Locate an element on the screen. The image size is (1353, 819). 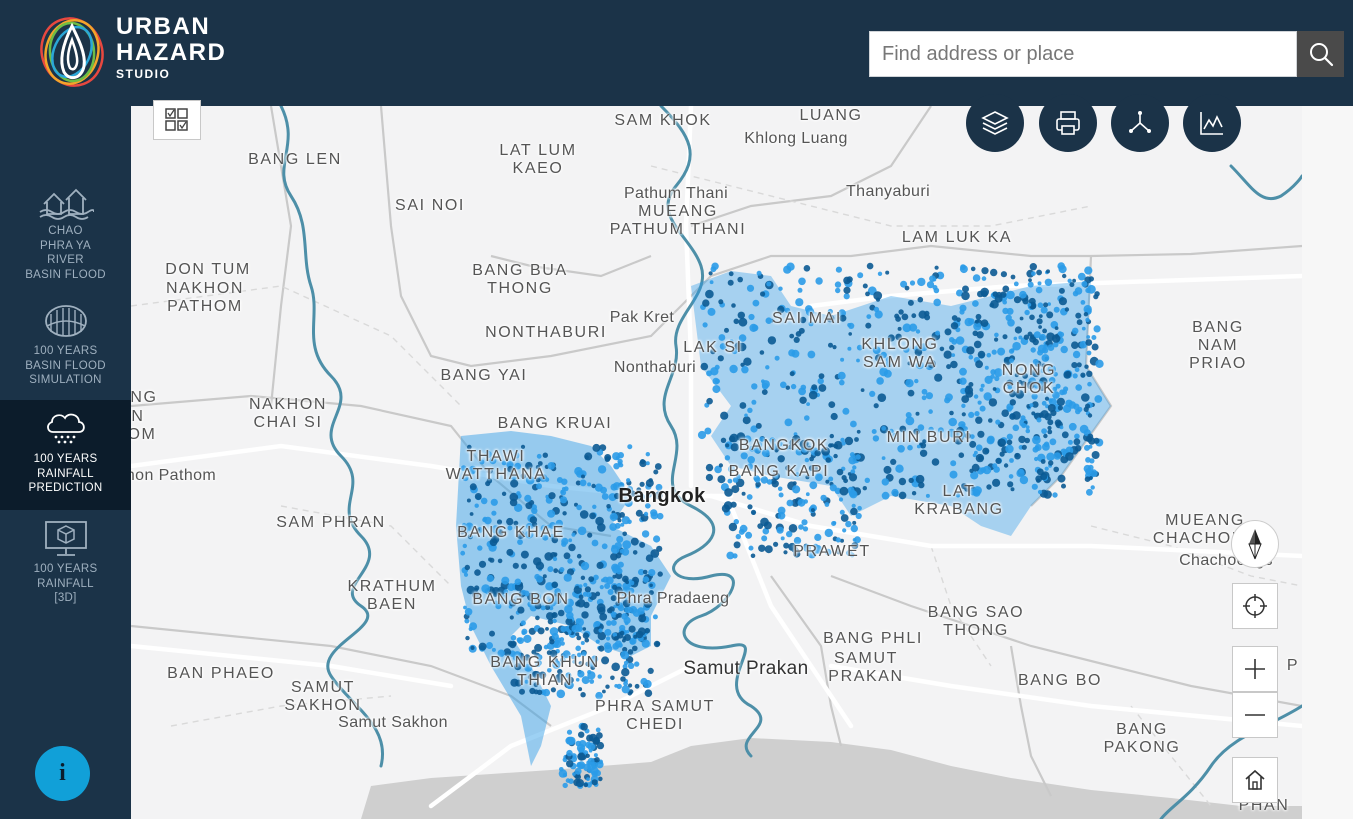
layers-button is located at coordinates (995, 123).